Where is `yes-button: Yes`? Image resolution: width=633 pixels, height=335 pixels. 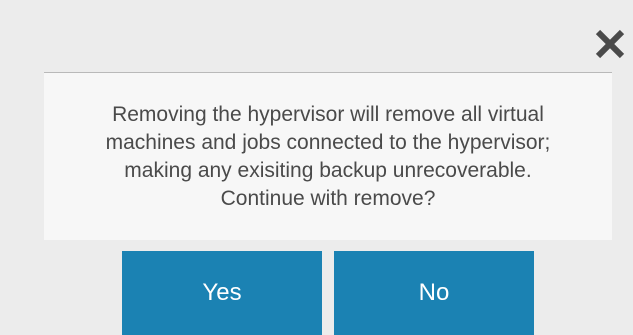
yes-button: Yes is located at coordinates (222, 293).